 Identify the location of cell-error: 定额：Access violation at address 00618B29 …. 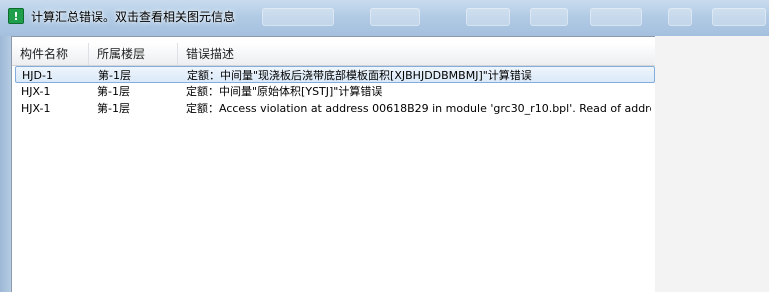
(418, 108).